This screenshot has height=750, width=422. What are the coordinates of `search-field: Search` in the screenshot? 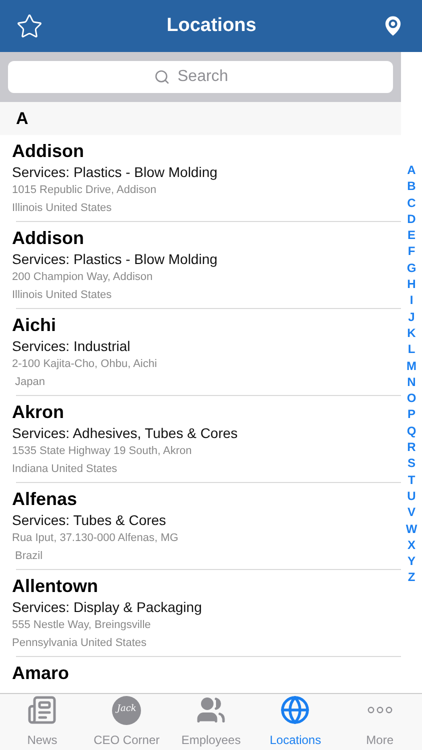 It's located at (200, 77).